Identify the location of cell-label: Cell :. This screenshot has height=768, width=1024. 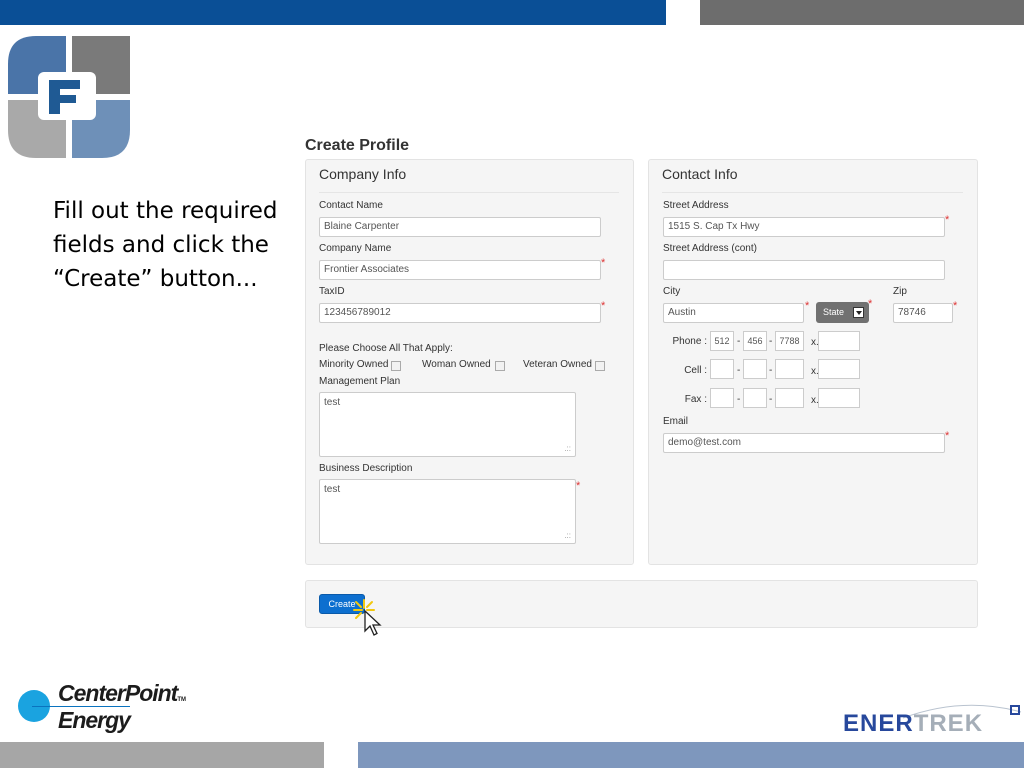
(695, 370).